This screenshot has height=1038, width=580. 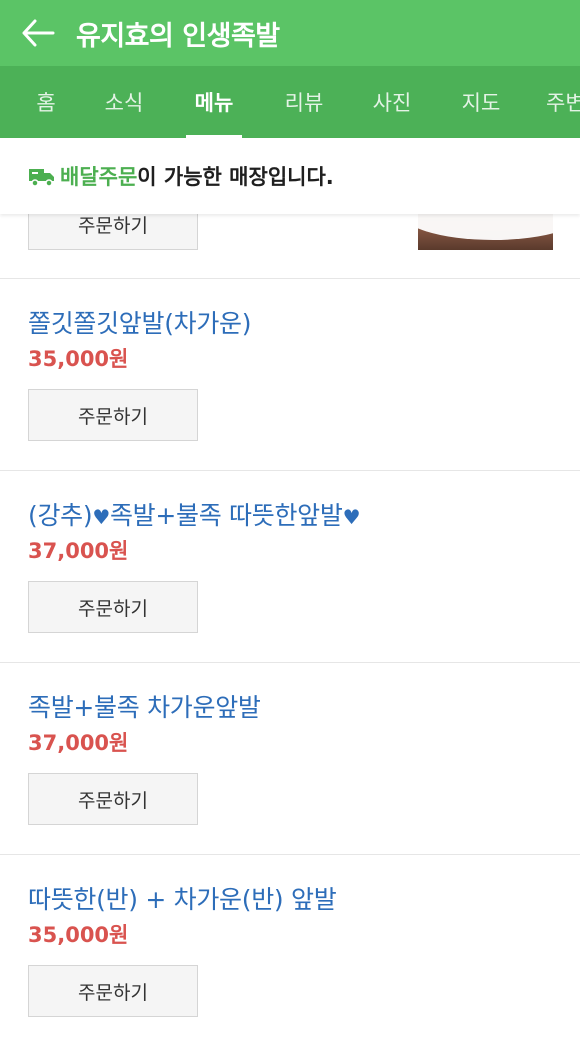 I want to click on menu-item-name-main: 족발+불족 따뜻한앞발, so click(x=226, y=515).